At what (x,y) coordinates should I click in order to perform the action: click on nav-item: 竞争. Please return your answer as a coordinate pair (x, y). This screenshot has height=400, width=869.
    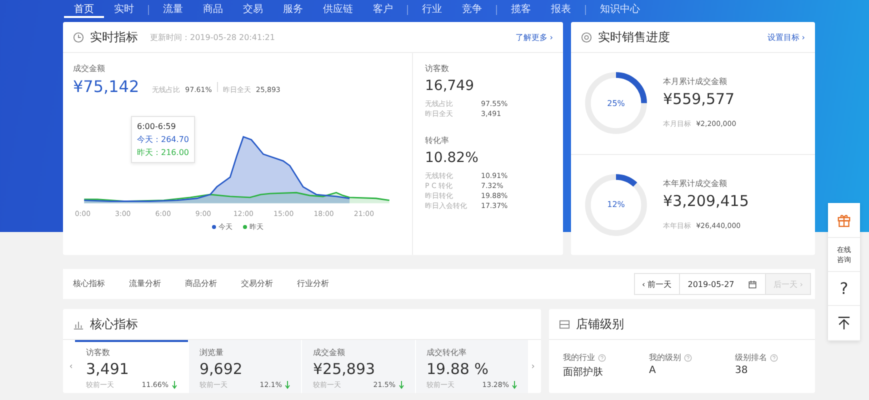
    Looking at the image, I should click on (472, 10).